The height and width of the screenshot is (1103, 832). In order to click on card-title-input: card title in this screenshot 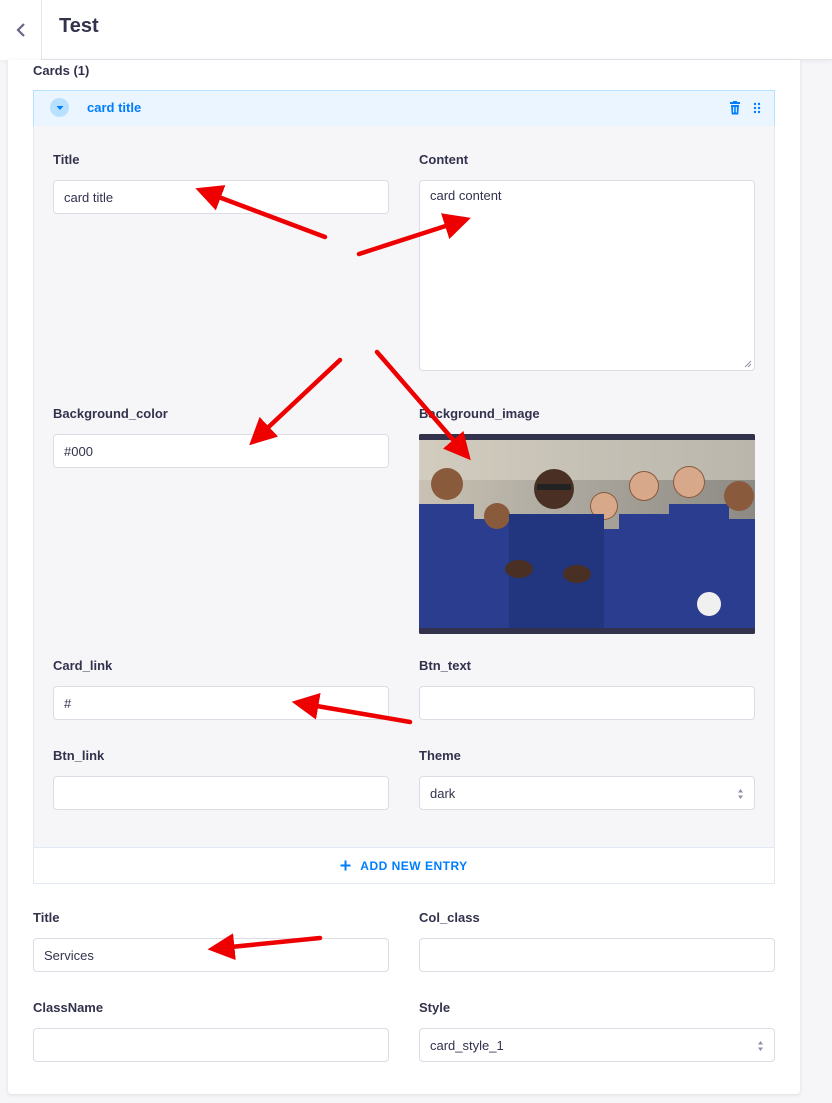, I will do `click(221, 197)`.